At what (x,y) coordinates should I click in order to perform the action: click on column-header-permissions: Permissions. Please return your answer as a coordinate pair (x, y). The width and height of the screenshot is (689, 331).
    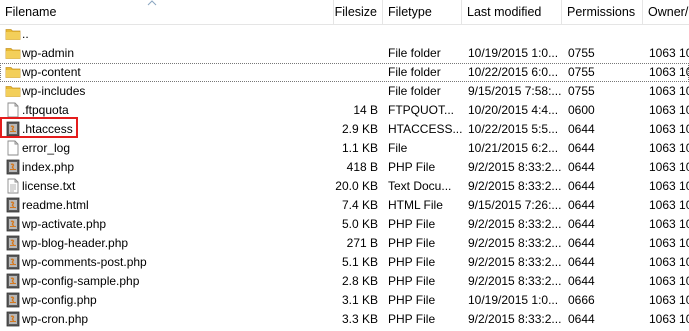
    Looking at the image, I should click on (602, 12).